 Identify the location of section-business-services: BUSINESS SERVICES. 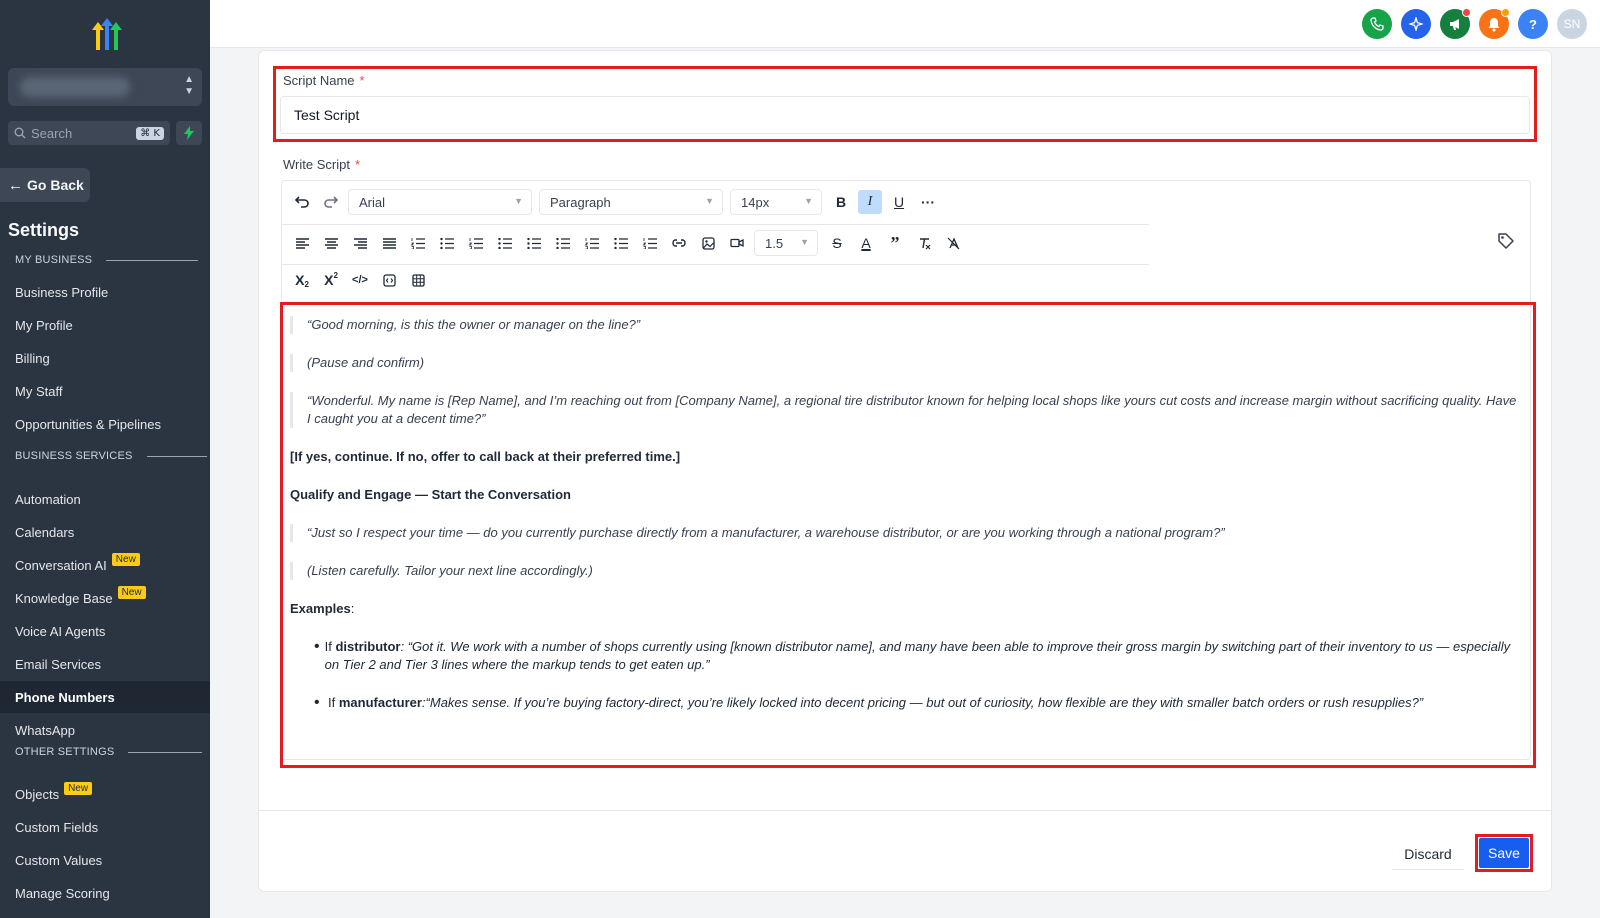
(111, 456).